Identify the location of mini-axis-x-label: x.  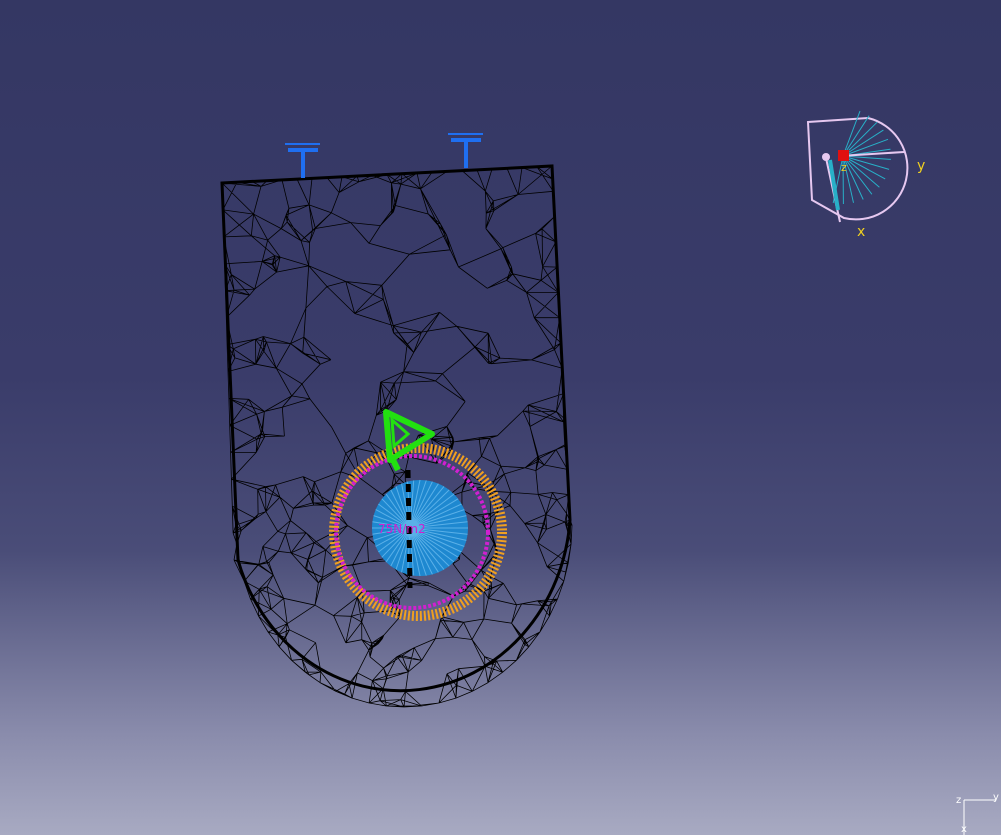
(964, 829).